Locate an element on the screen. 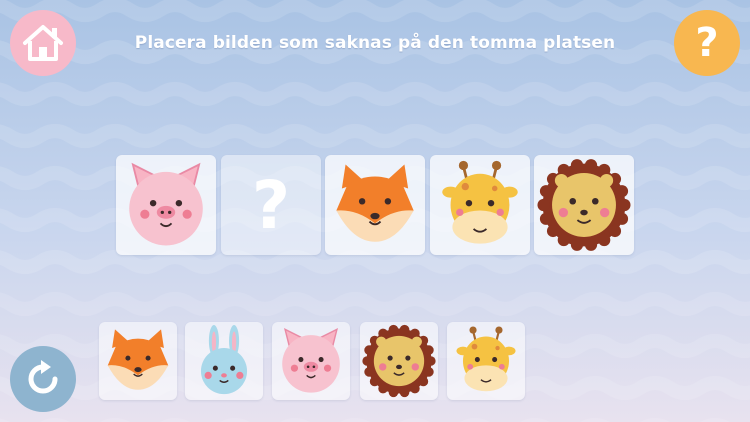 The height and width of the screenshot is (422, 750). bunny-icon is located at coordinates (224, 360).